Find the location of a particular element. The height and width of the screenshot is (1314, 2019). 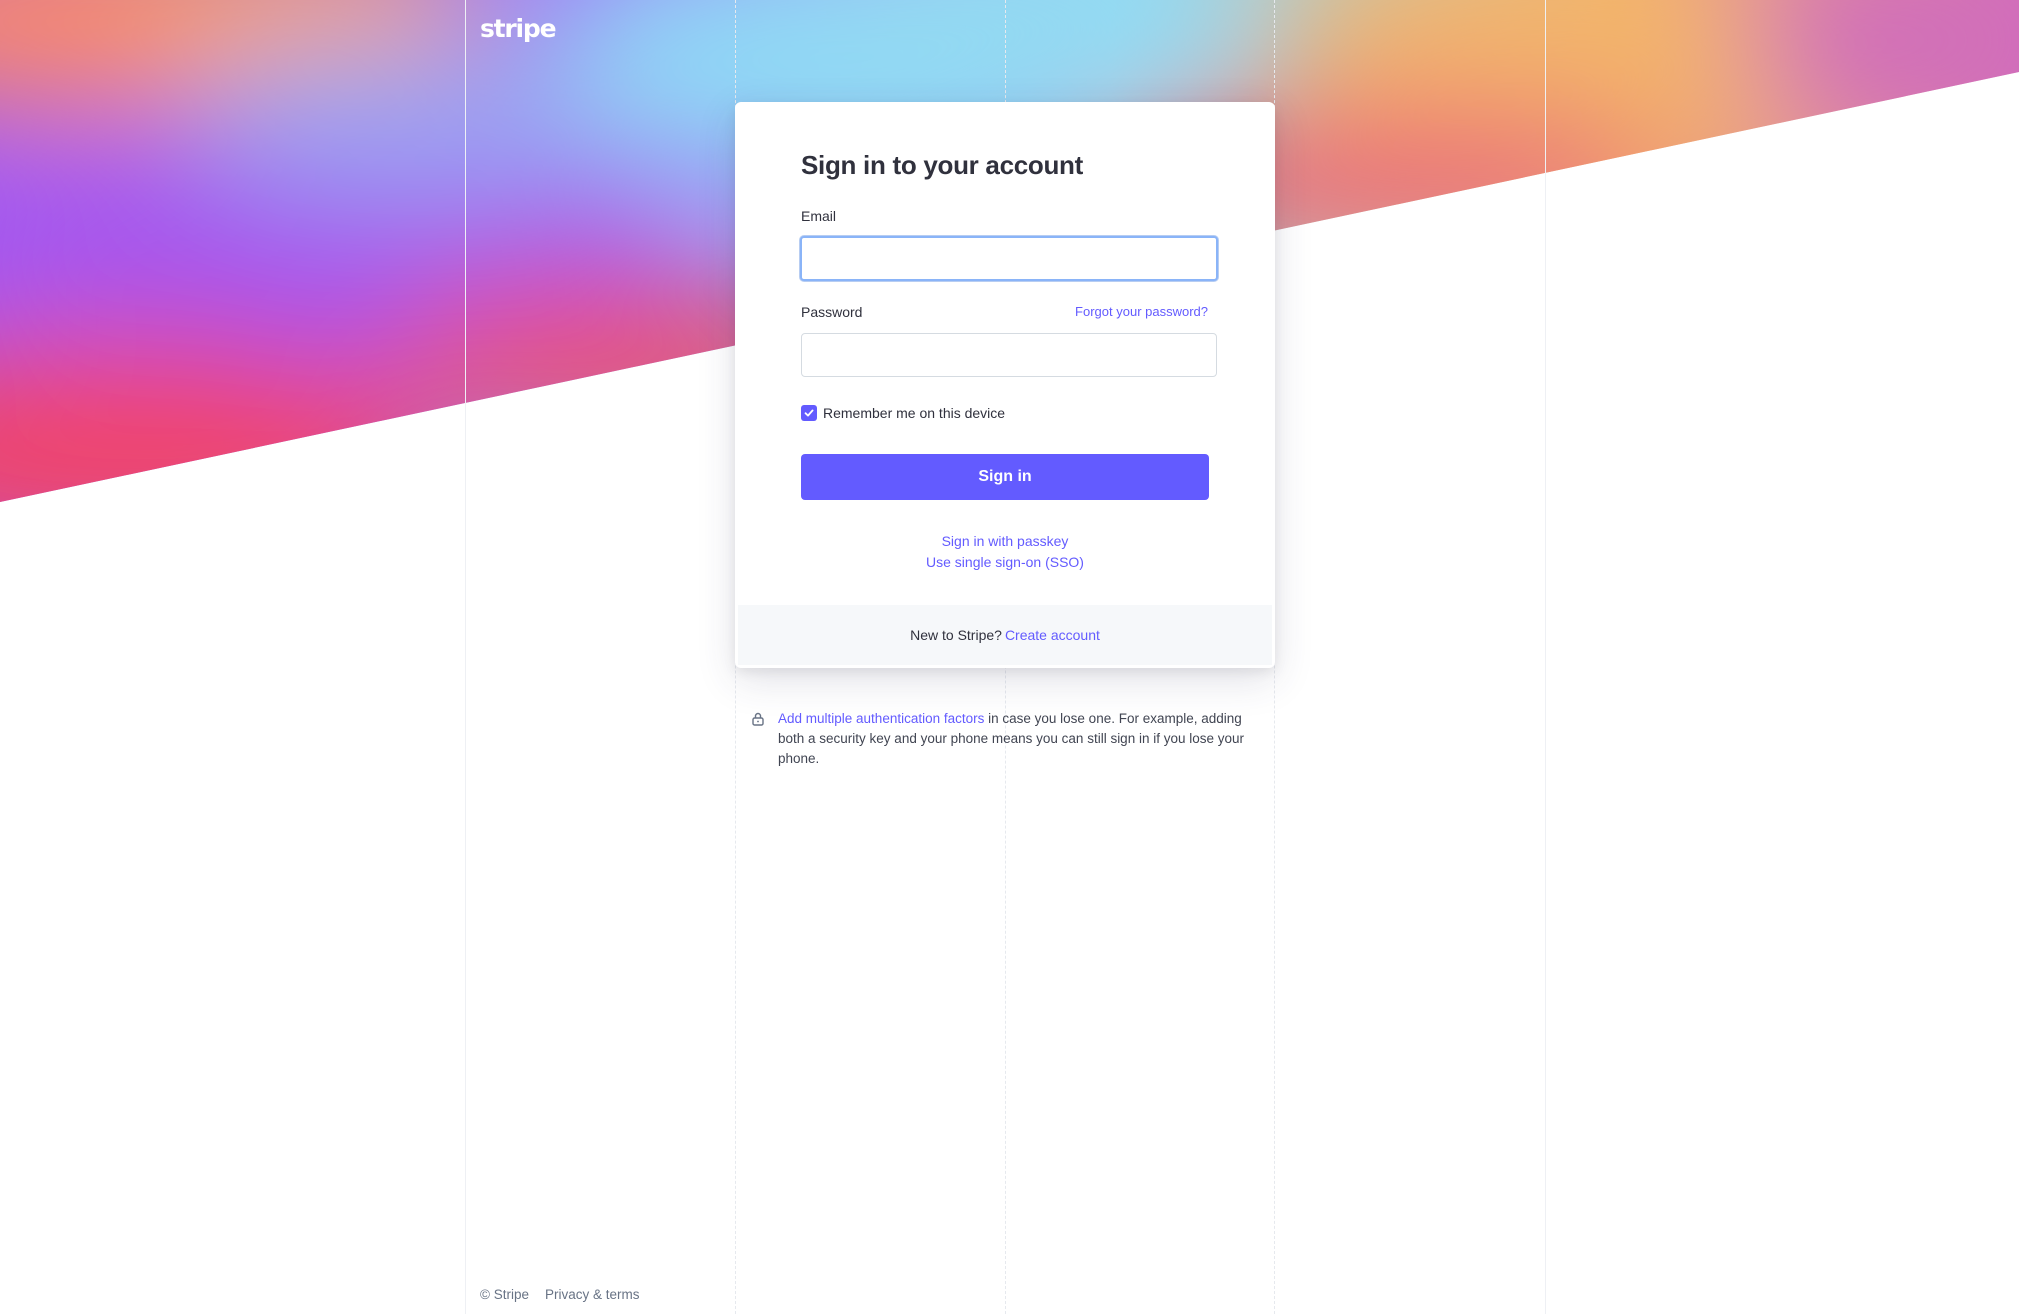

create-account-link: Create account is located at coordinates (1052, 635).